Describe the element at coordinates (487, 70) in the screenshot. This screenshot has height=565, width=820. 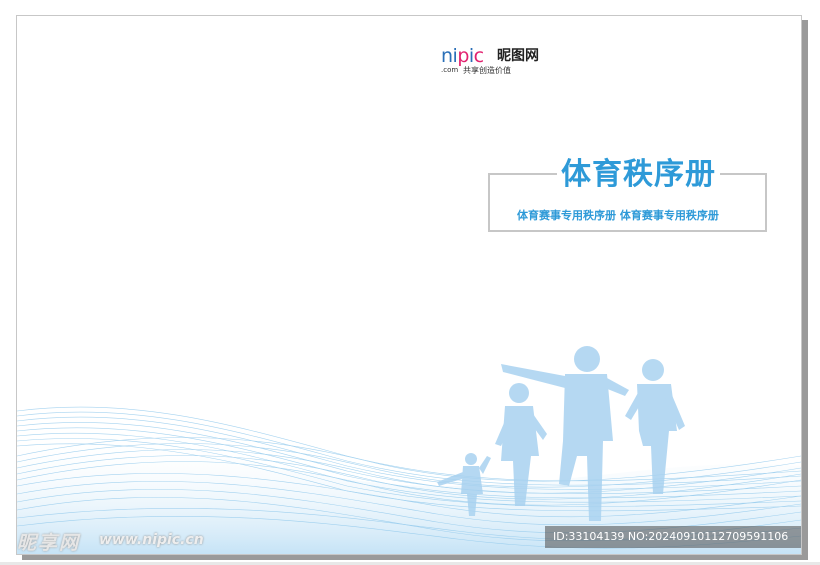
I see `logo-slogan: 共享创造价值` at that location.